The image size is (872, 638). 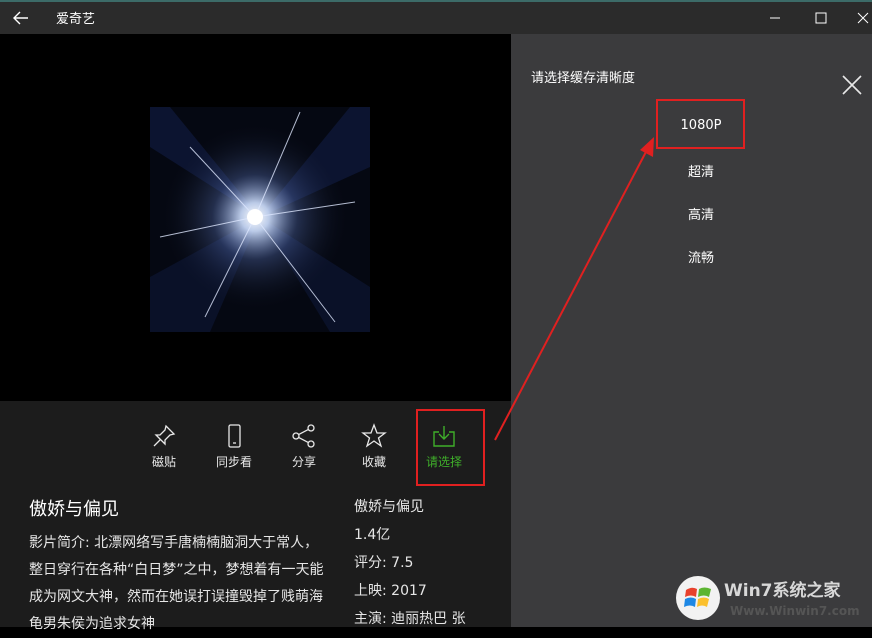 I want to click on watermark-brand: Win7系统之家, so click(x=782, y=591).